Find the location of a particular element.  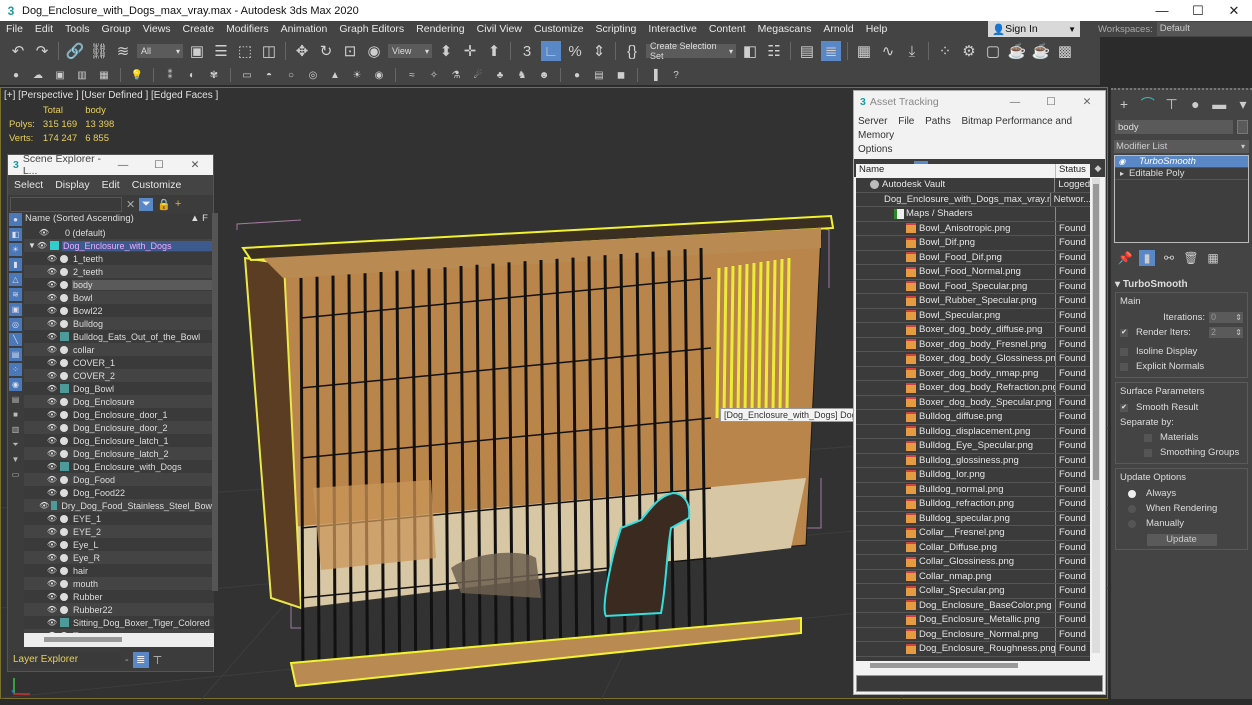

scene-object-row: 👁 Bowl22 is located at coordinates (119, 310).